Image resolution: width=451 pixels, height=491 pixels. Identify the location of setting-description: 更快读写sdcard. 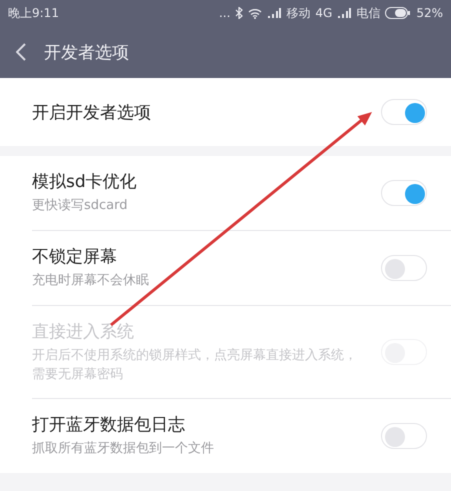
(80, 206).